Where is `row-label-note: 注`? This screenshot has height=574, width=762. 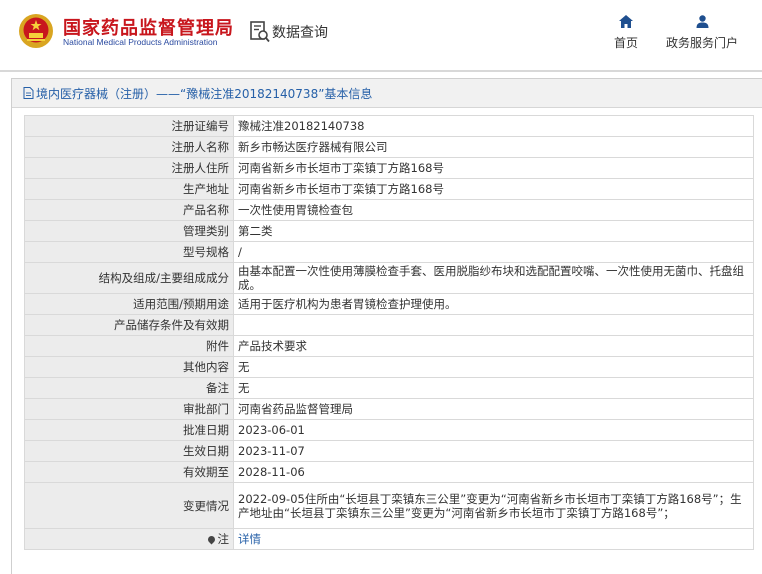 row-label-note: 注 is located at coordinates (129, 539).